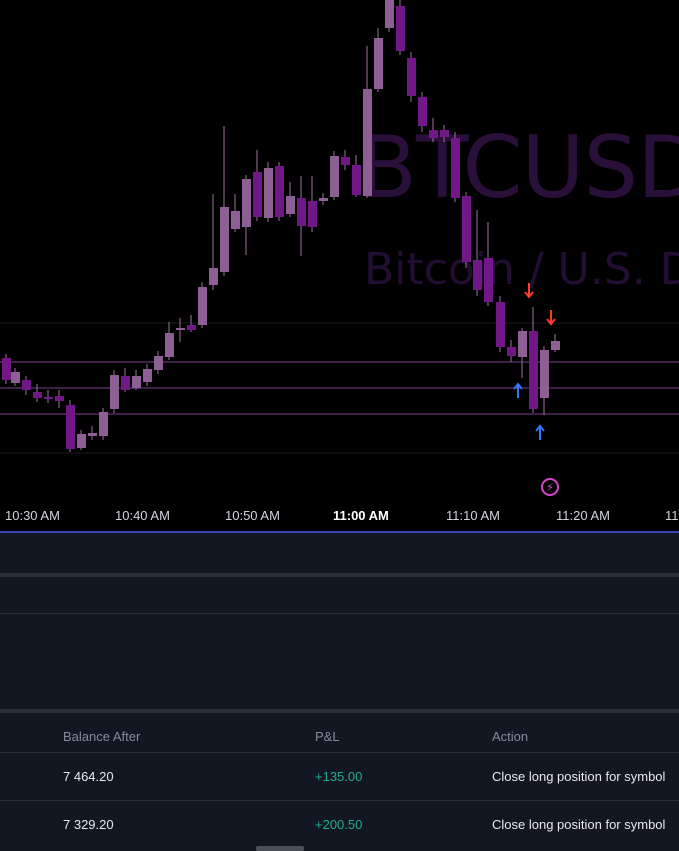 The width and height of the screenshot is (679, 851). What do you see at coordinates (672, 515) in the screenshot?
I see `time-axis-label: 11` at bounding box center [672, 515].